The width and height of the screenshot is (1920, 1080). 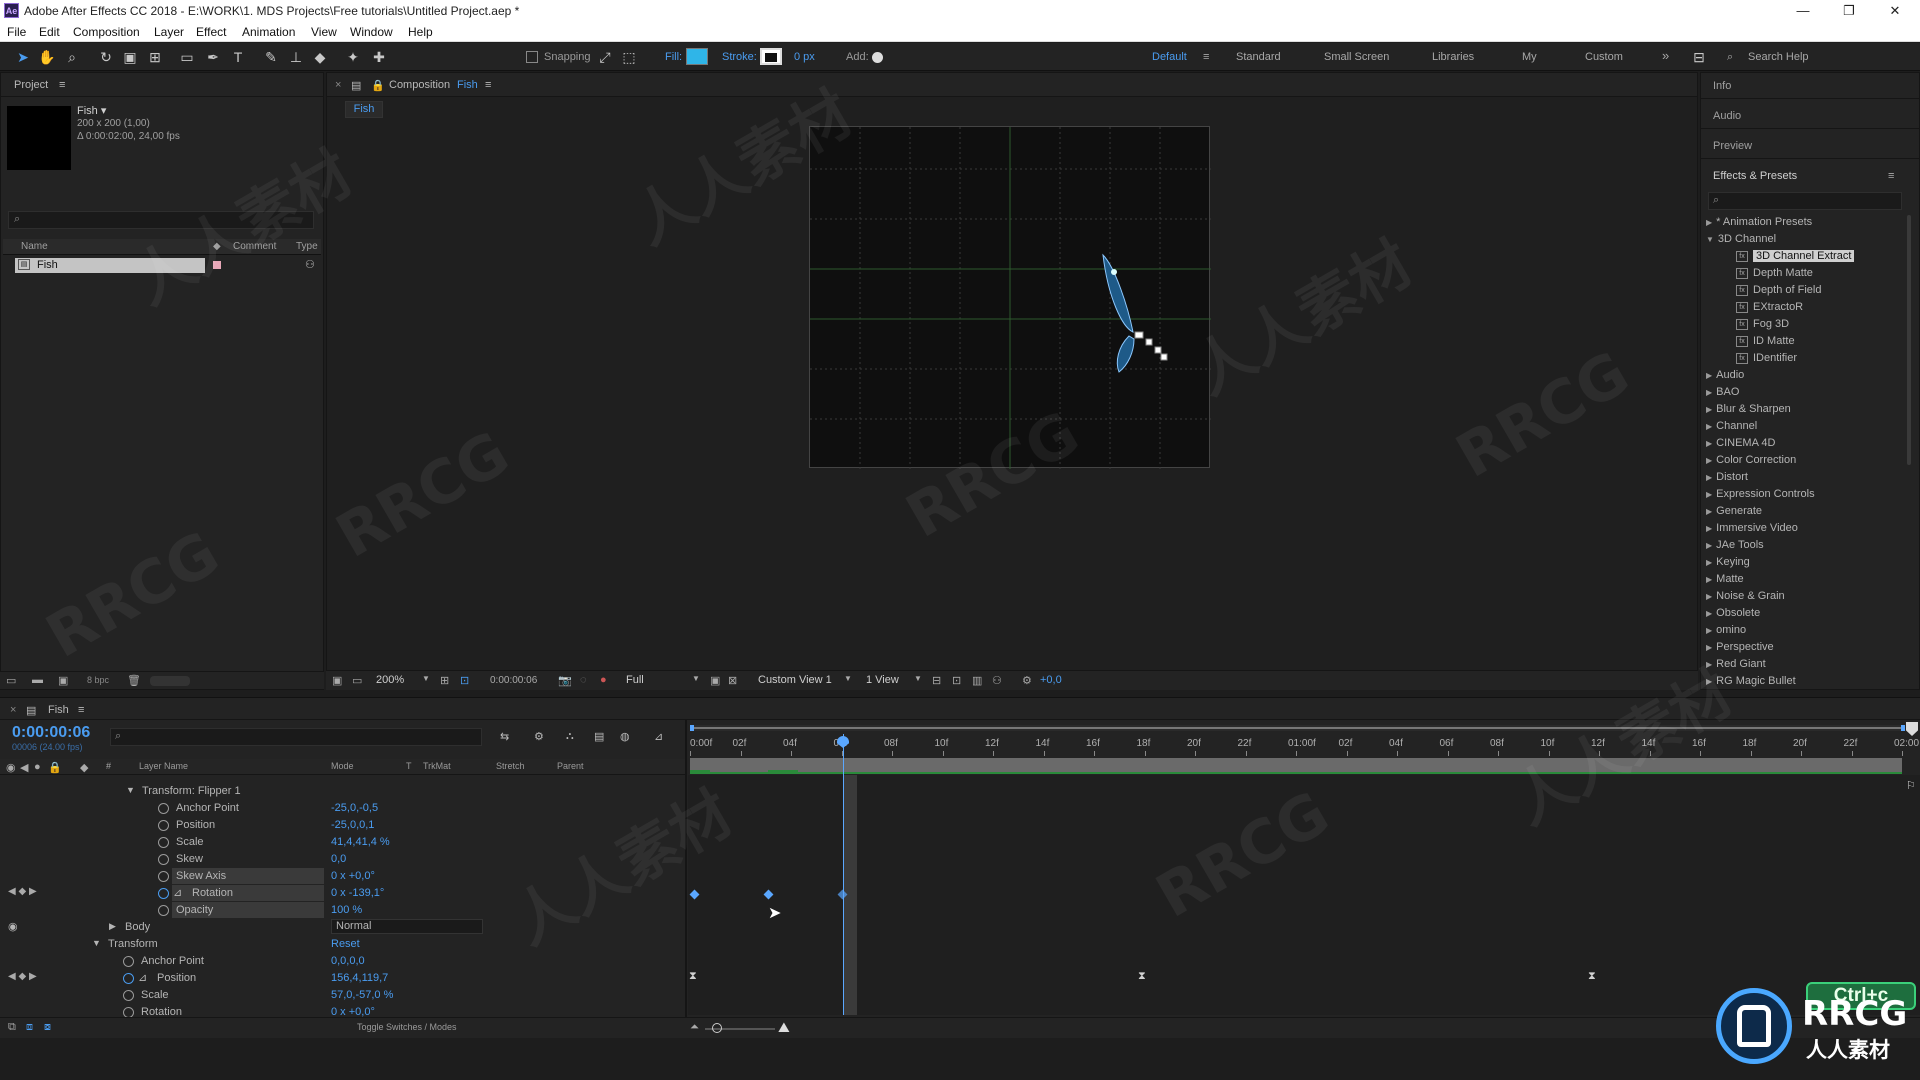 What do you see at coordinates (37, 767) in the screenshot?
I see `solo-icon: ●` at bounding box center [37, 767].